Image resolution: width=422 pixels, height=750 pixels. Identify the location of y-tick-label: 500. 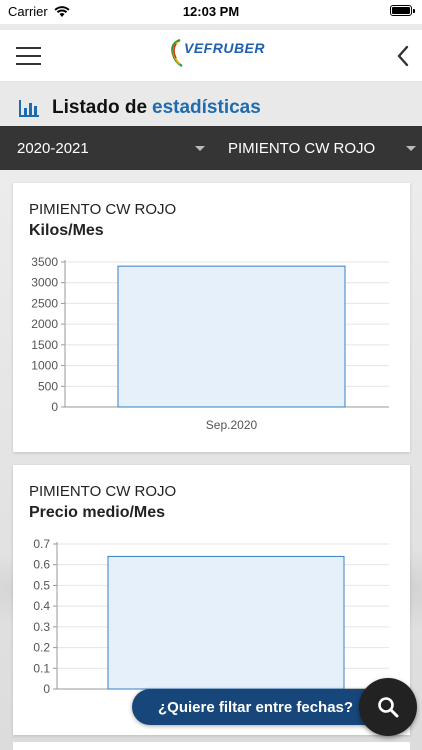
(48, 386).